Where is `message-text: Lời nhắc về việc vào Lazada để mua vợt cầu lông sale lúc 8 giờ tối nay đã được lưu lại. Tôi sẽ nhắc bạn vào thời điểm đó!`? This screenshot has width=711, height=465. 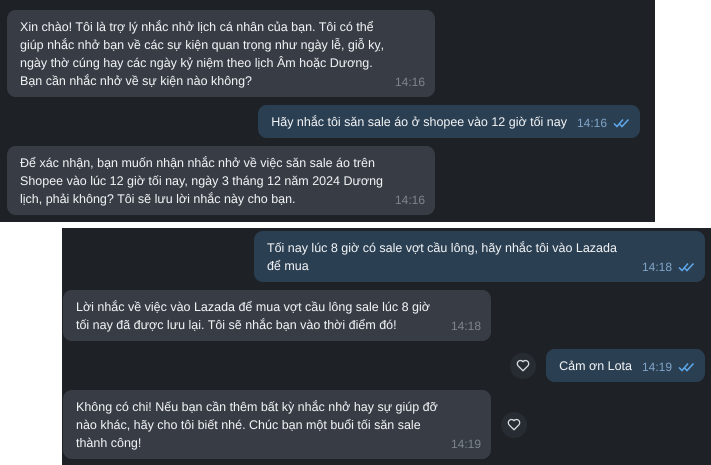 message-text: Lời nhắc về việc vào Lazada để mua vợt cầu lông sale lúc 8 giờ tối nay đã được lưu lại. Tôi sẽ nhắc bạn vào thời điểm đó! is located at coordinates (253, 316).